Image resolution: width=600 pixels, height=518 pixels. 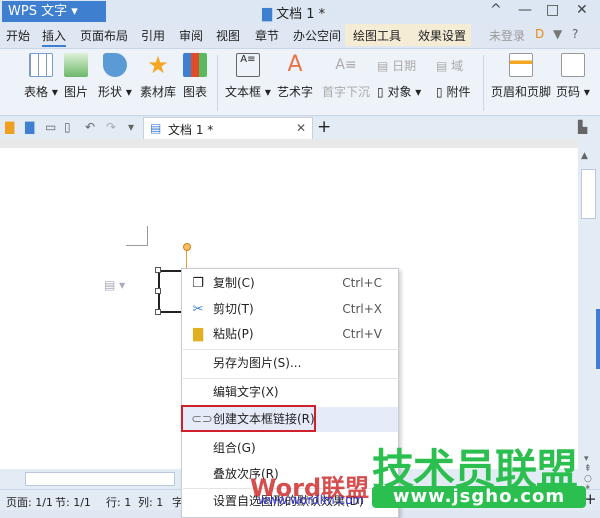 What do you see at coordinates (100, 479) in the screenshot?
I see `hscroll-thumb` at bounding box center [100, 479].